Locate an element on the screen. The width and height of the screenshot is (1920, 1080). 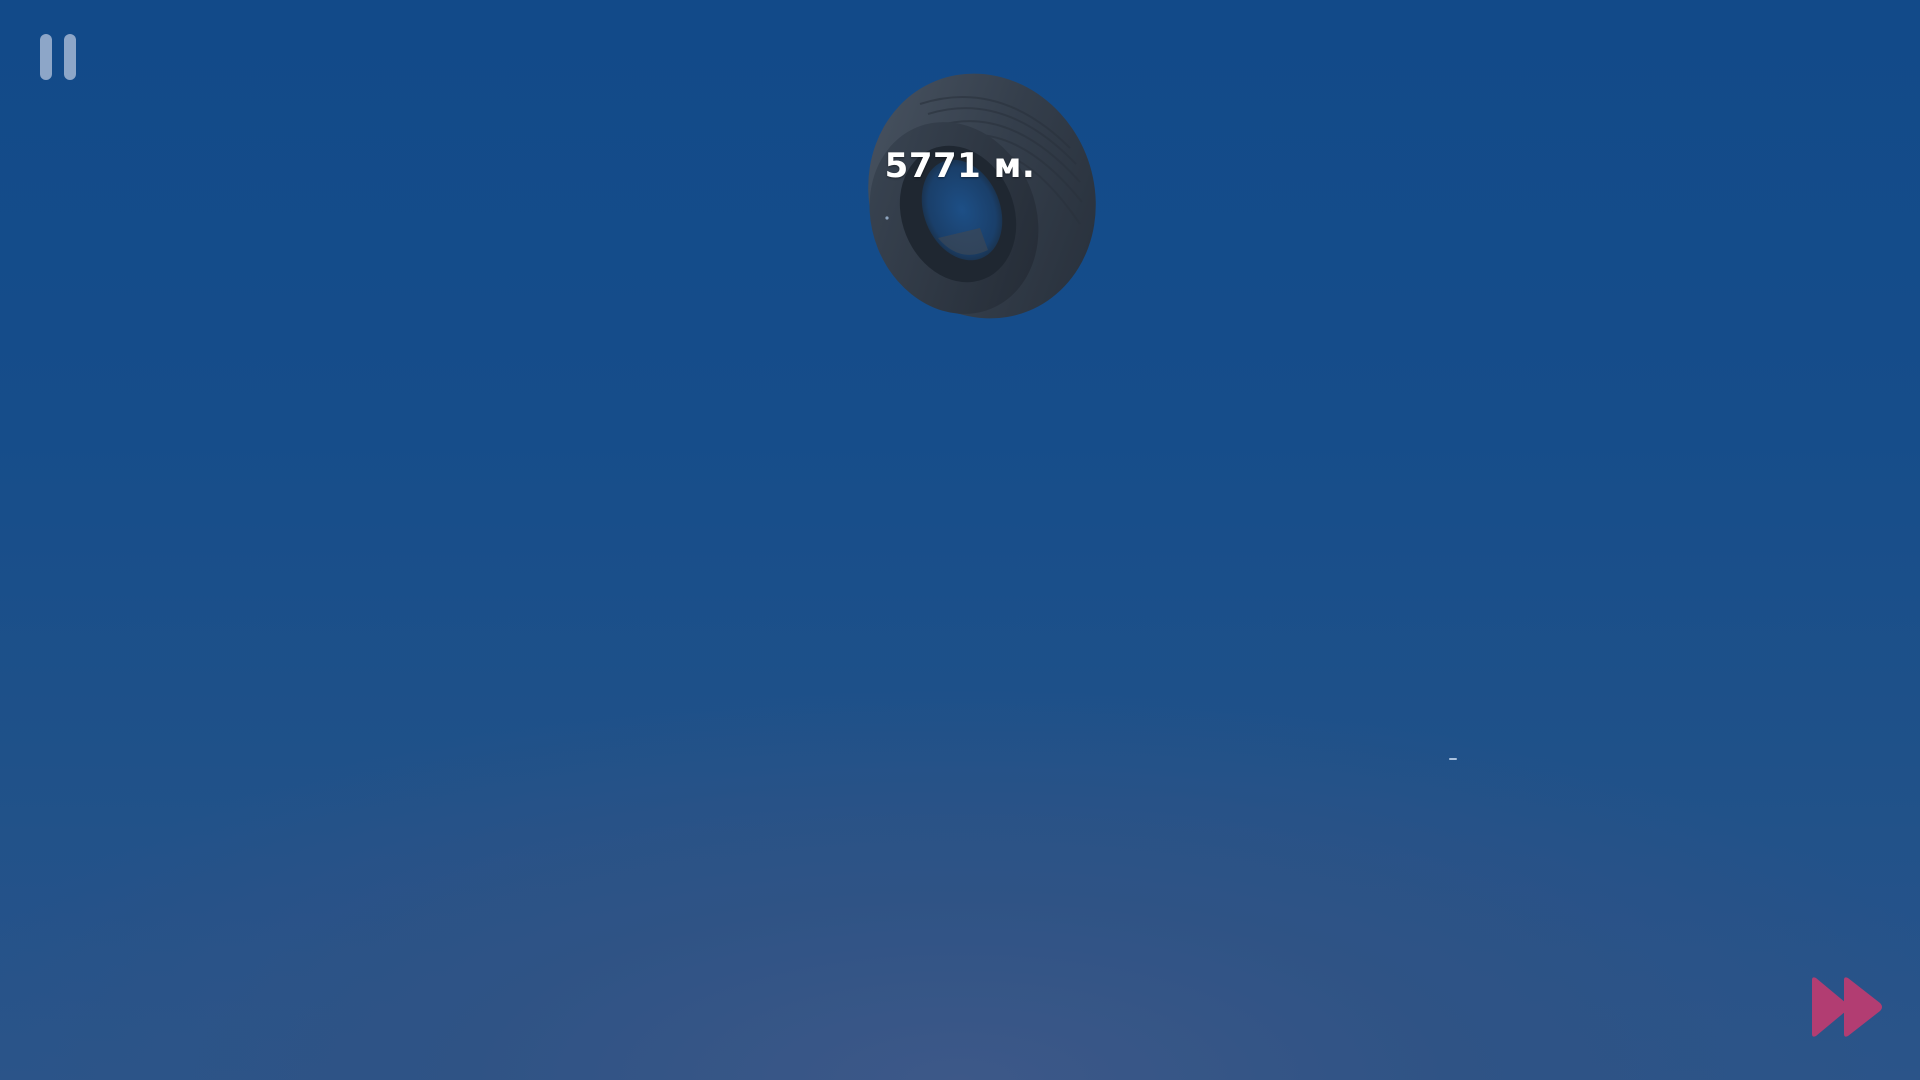
fast-forward-icon is located at coordinates (1847, 1007).